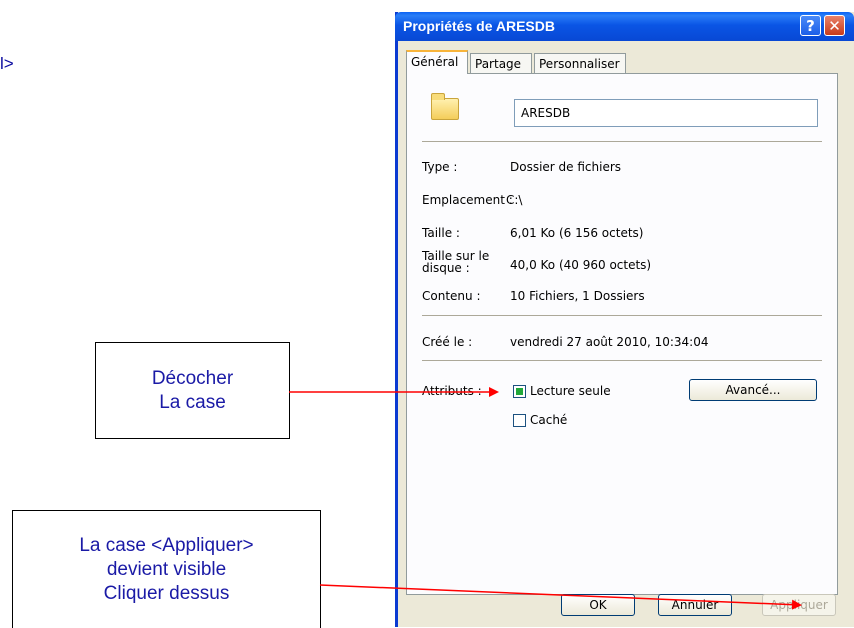 This screenshot has height=628, width=854. Describe the element at coordinates (479, 26) in the screenshot. I see `dialog-title: Propriétés de ARESDB` at that location.